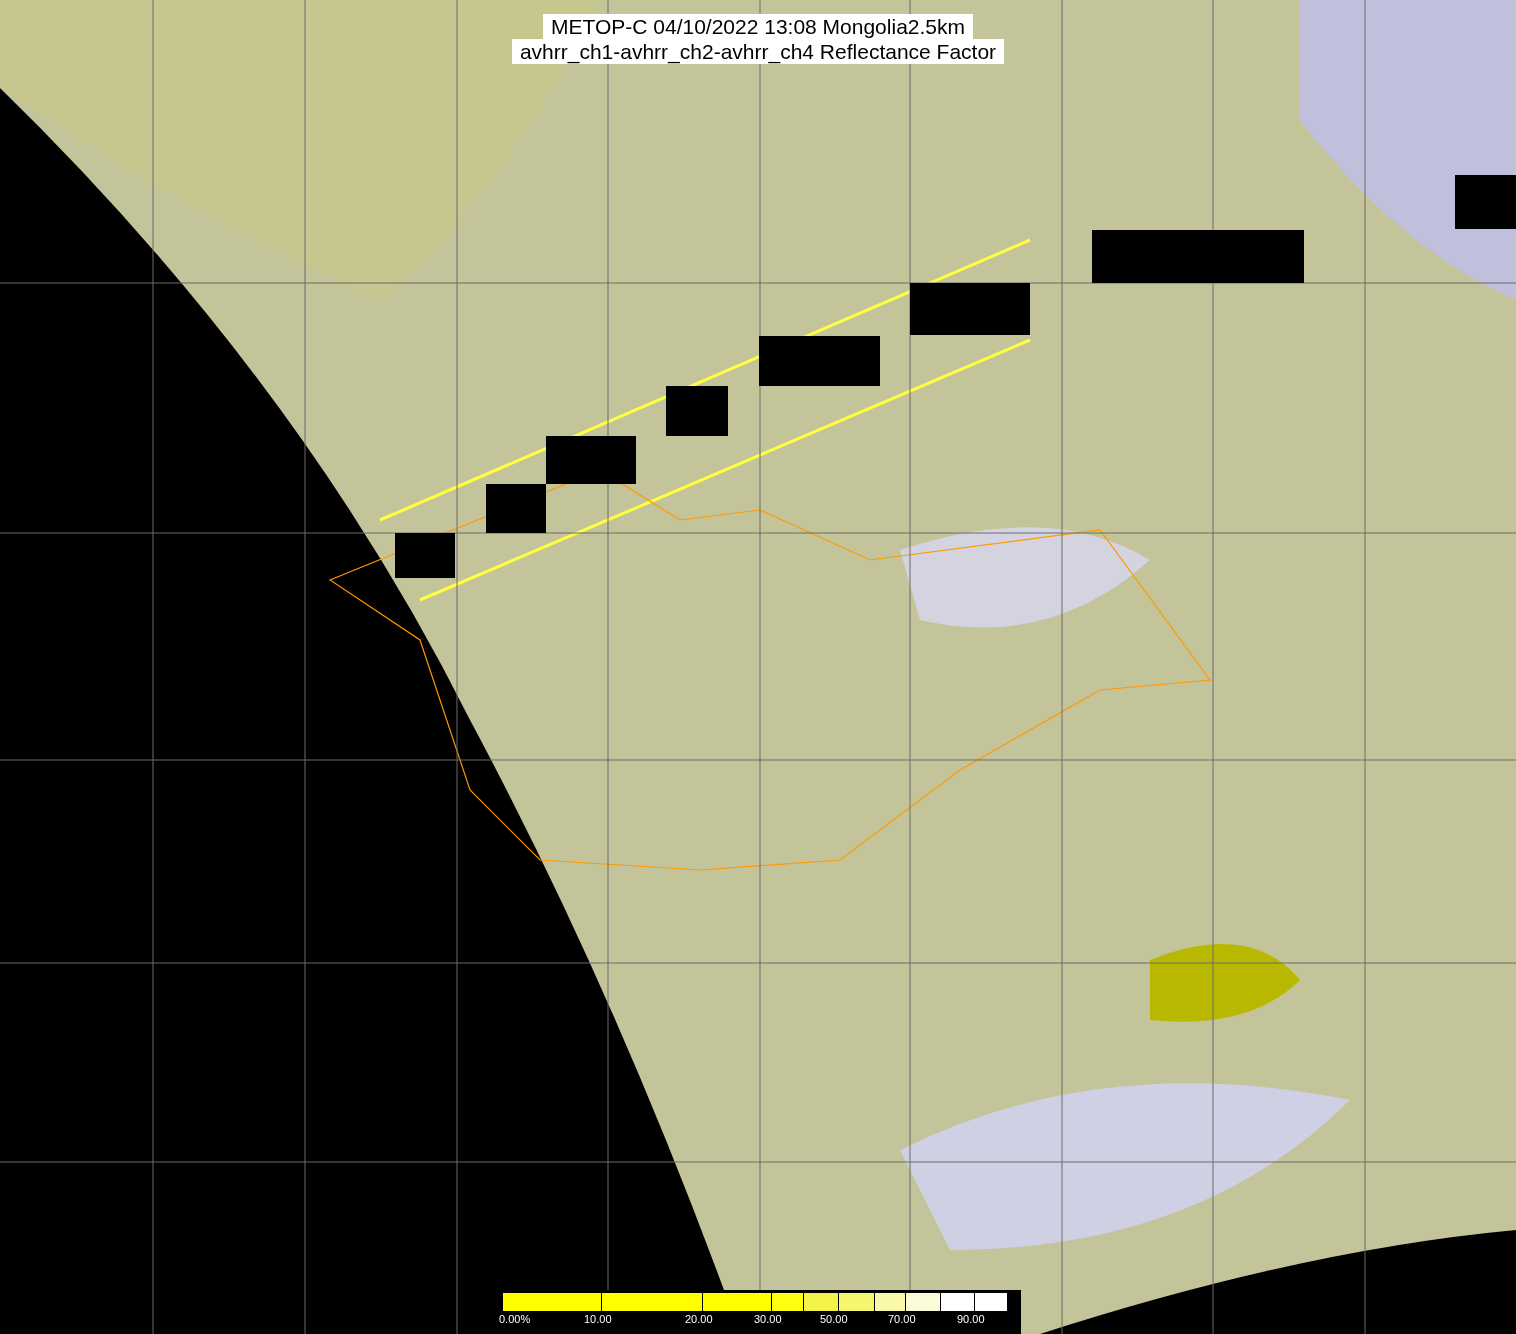  I want to click on colorbar-label: 90.00, so click(971, 1319).